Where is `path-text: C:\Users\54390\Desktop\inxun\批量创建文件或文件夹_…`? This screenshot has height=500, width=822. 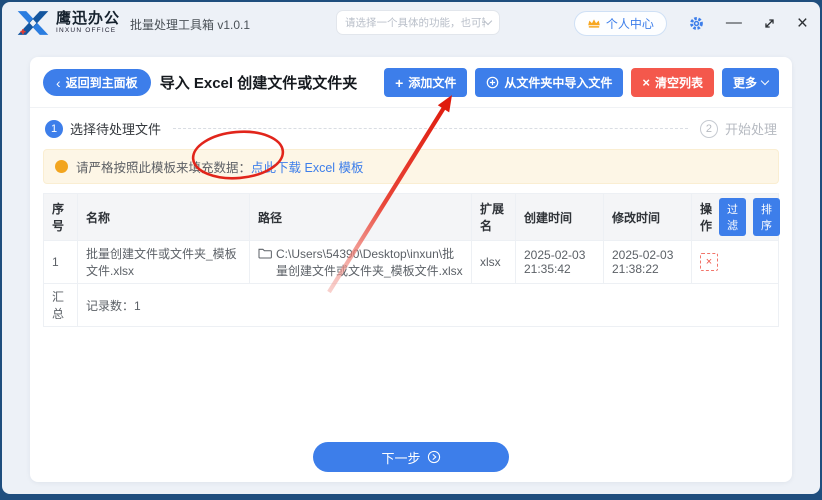
path-text: C:\Users\54390\Desktop\inxun\批量创建文件或文件夹_… is located at coordinates (369, 262).